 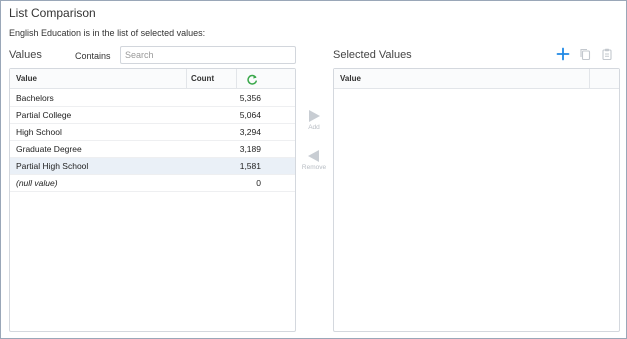 I want to click on refresh-icon, so click(x=252, y=79).